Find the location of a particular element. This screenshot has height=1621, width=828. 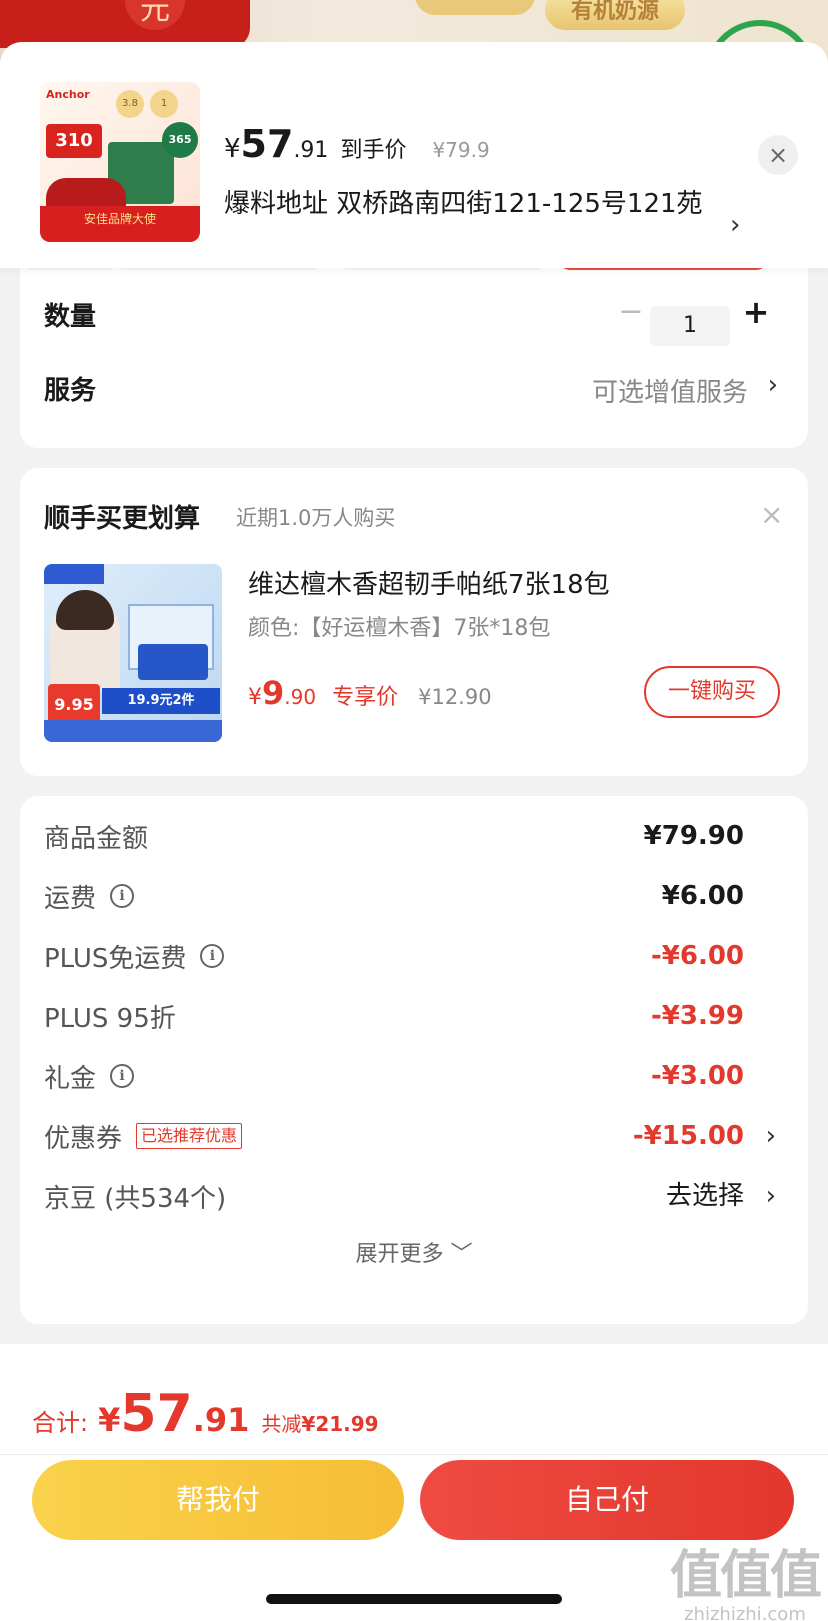

summary-row-plus-free-shipping: PLUS免运费 i -¥6.00 is located at coordinates (414, 956).